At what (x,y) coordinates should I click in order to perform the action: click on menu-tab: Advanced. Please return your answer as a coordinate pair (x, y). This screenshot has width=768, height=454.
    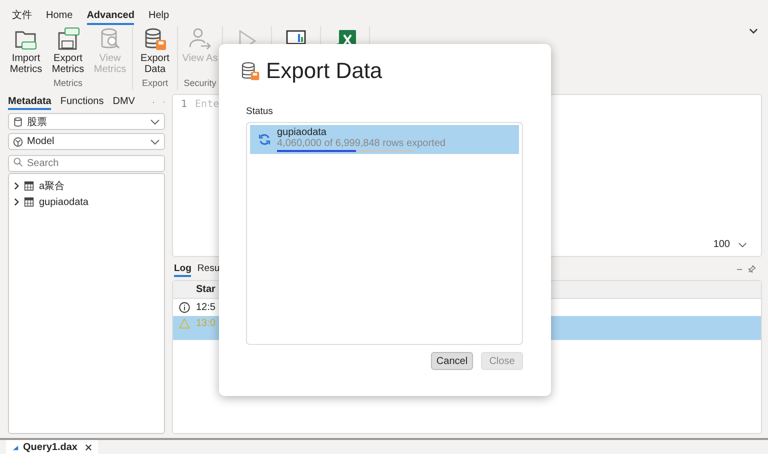
    Looking at the image, I should click on (110, 16).